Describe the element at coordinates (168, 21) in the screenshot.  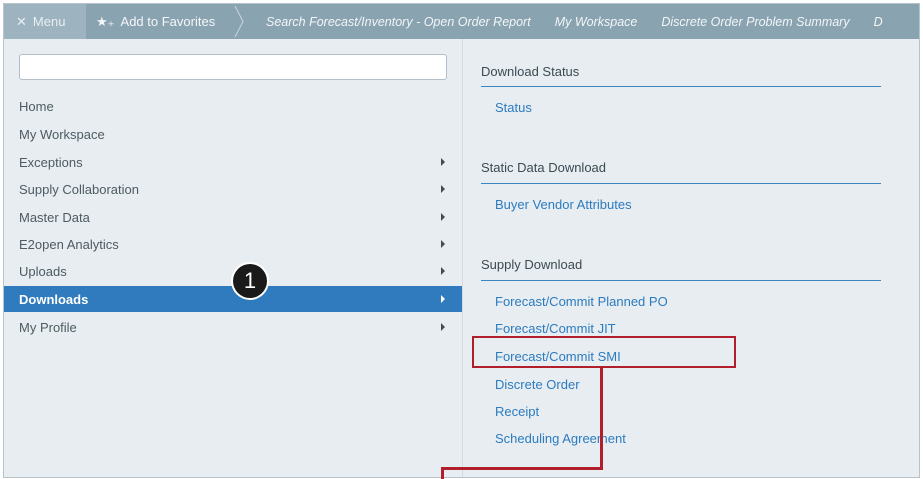
I see `favorites-label: Add to Favorites` at that location.